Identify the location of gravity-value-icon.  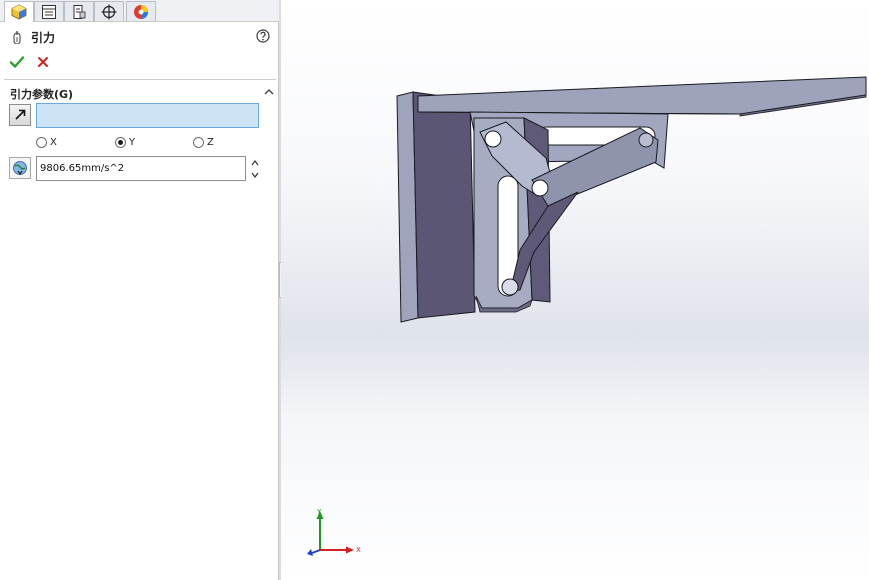
(20, 168).